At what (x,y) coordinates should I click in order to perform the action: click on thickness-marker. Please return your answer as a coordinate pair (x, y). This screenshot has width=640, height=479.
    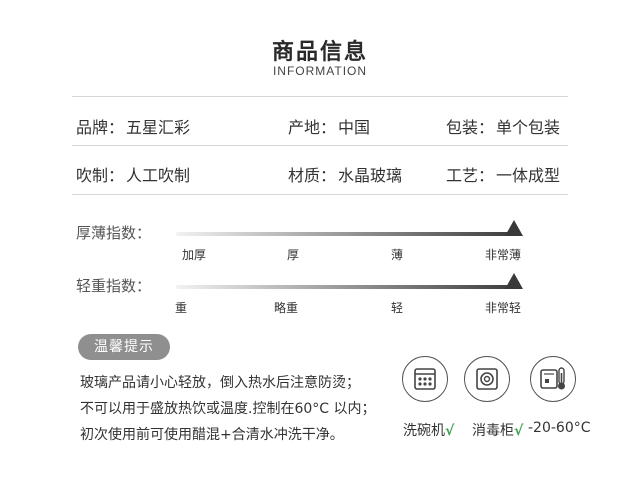
    Looking at the image, I should click on (514, 228).